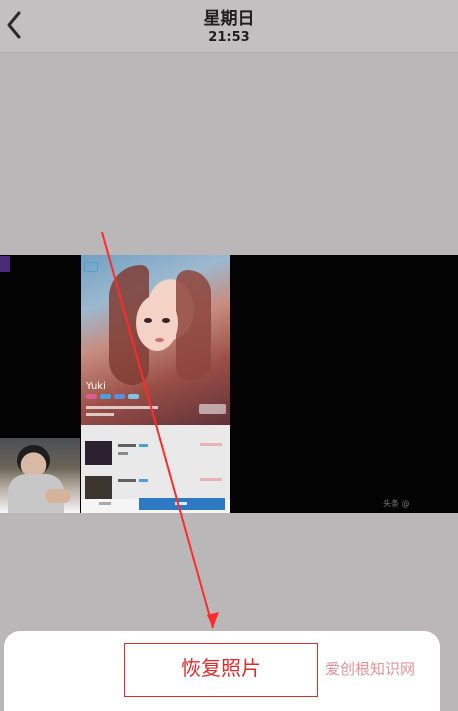 Image resolution: width=458 pixels, height=711 pixels. What do you see at coordinates (229, 19) in the screenshot?
I see `page-title: 星期日` at bounding box center [229, 19].